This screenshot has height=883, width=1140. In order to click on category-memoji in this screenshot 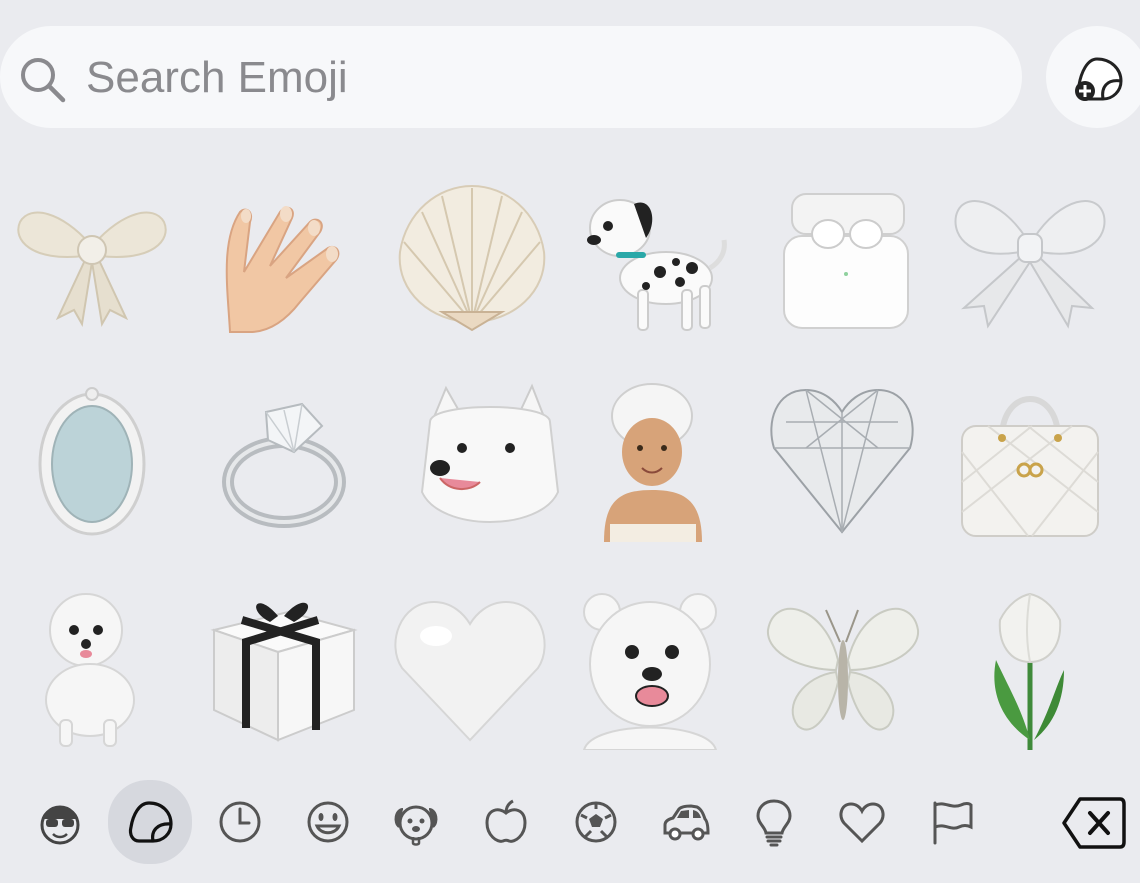, I will do `click(60, 822)`.